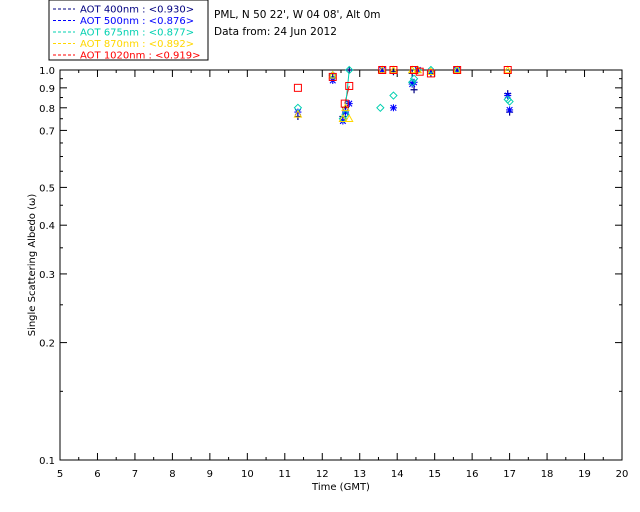  Describe the element at coordinates (322, 474) in the screenshot. I see `x-tick-label: 12` at that location.